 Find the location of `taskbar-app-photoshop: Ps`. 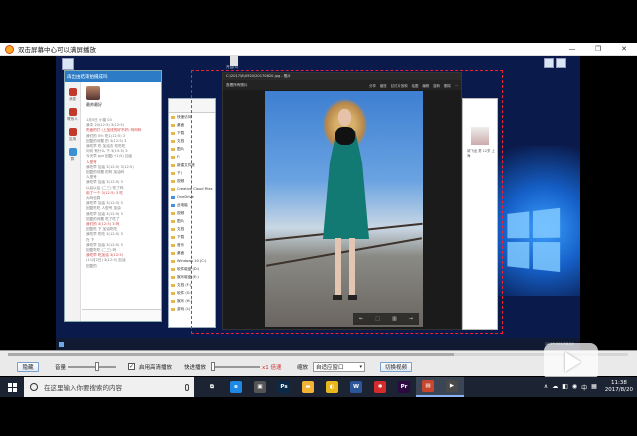

taskbar-app-photoshop: Ps is located at coordinates (284, 387).